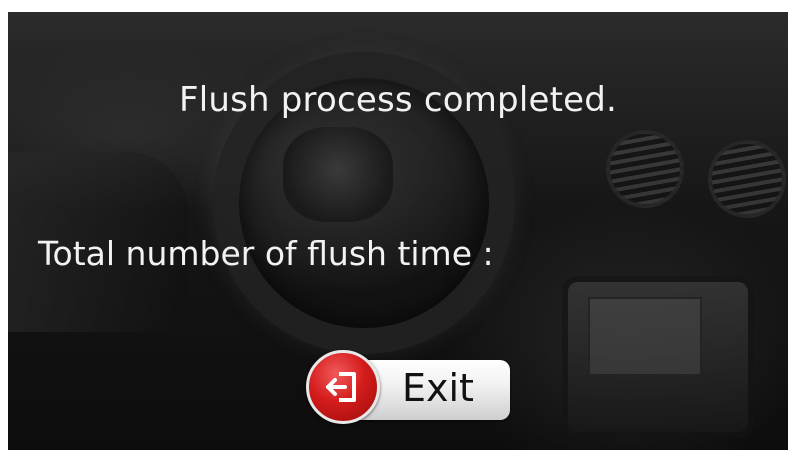 This screenshot has width=796, height=455. I want to click on exit-button: Exit, so click(409, 386).